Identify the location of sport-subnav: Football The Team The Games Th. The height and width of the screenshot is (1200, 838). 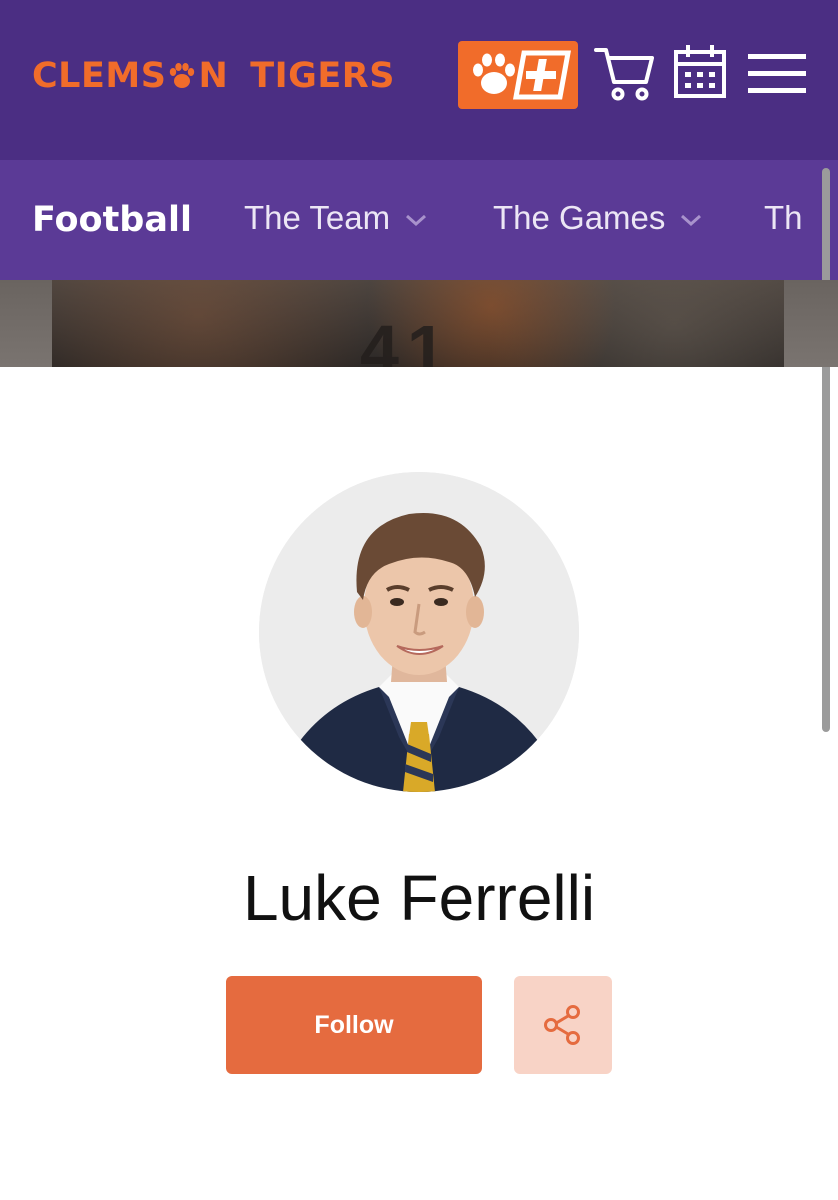
(419, 220).